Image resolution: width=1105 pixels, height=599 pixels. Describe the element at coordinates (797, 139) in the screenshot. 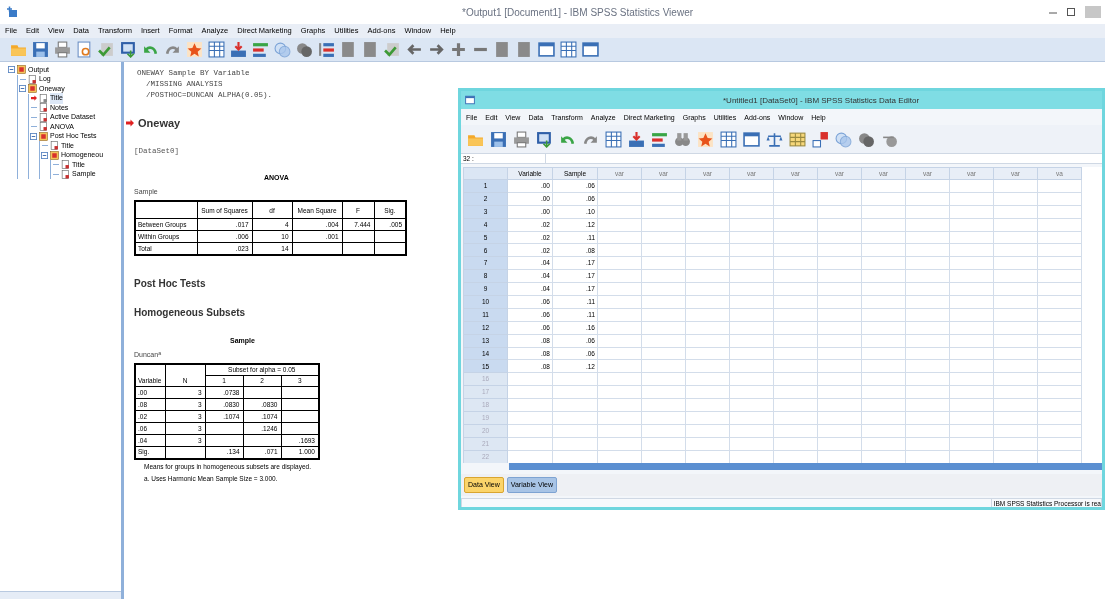

I see `grid-icon` at that location.